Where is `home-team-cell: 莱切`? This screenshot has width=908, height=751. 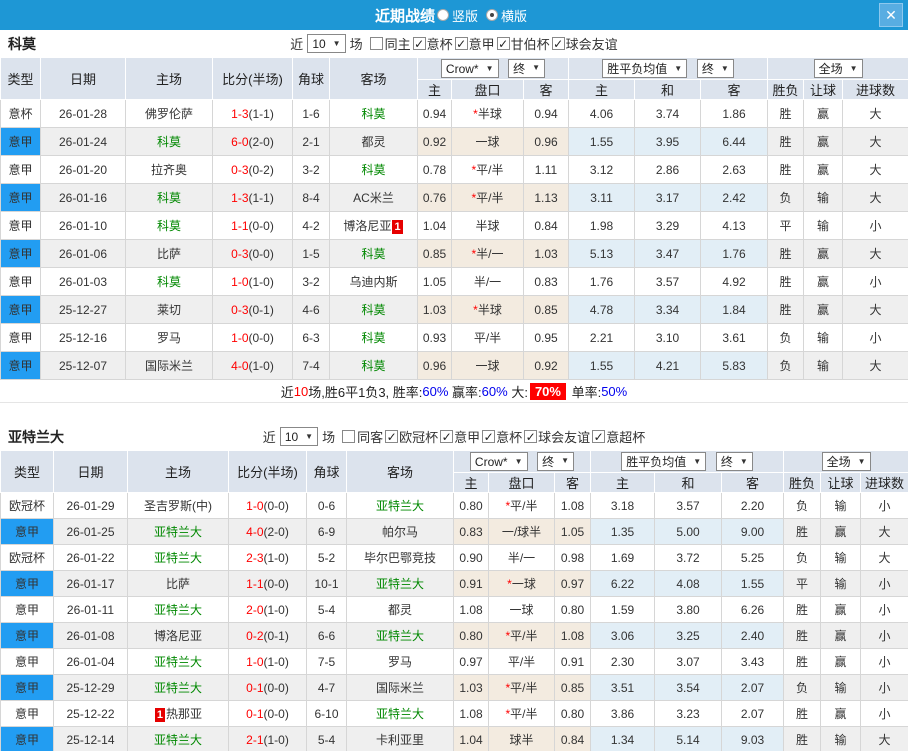 home-team-cell: 莱切 is located at coordinates (169, 309).